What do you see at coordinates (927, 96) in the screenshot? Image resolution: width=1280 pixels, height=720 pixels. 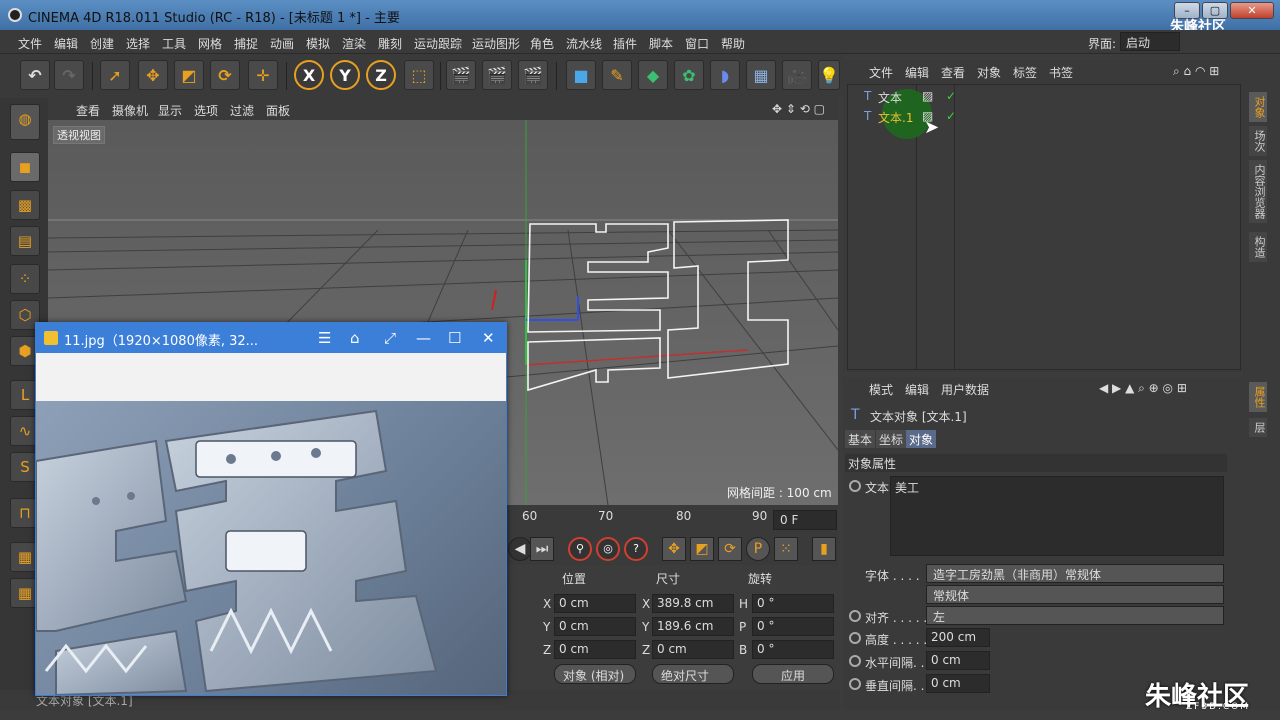 I see `visibility-icon: ▨` at bounding box center [927, 96].